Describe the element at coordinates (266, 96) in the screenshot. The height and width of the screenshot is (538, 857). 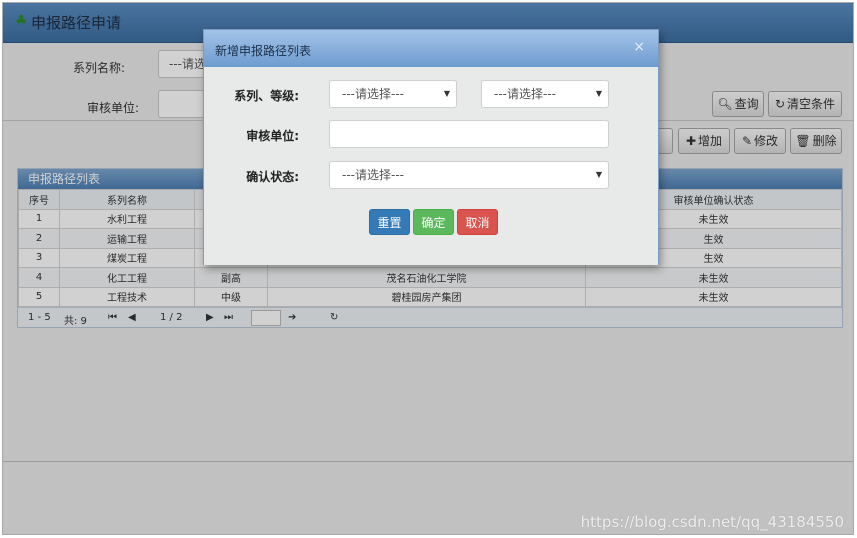
I see `series-grade-label: 系列、等级:` at that location.